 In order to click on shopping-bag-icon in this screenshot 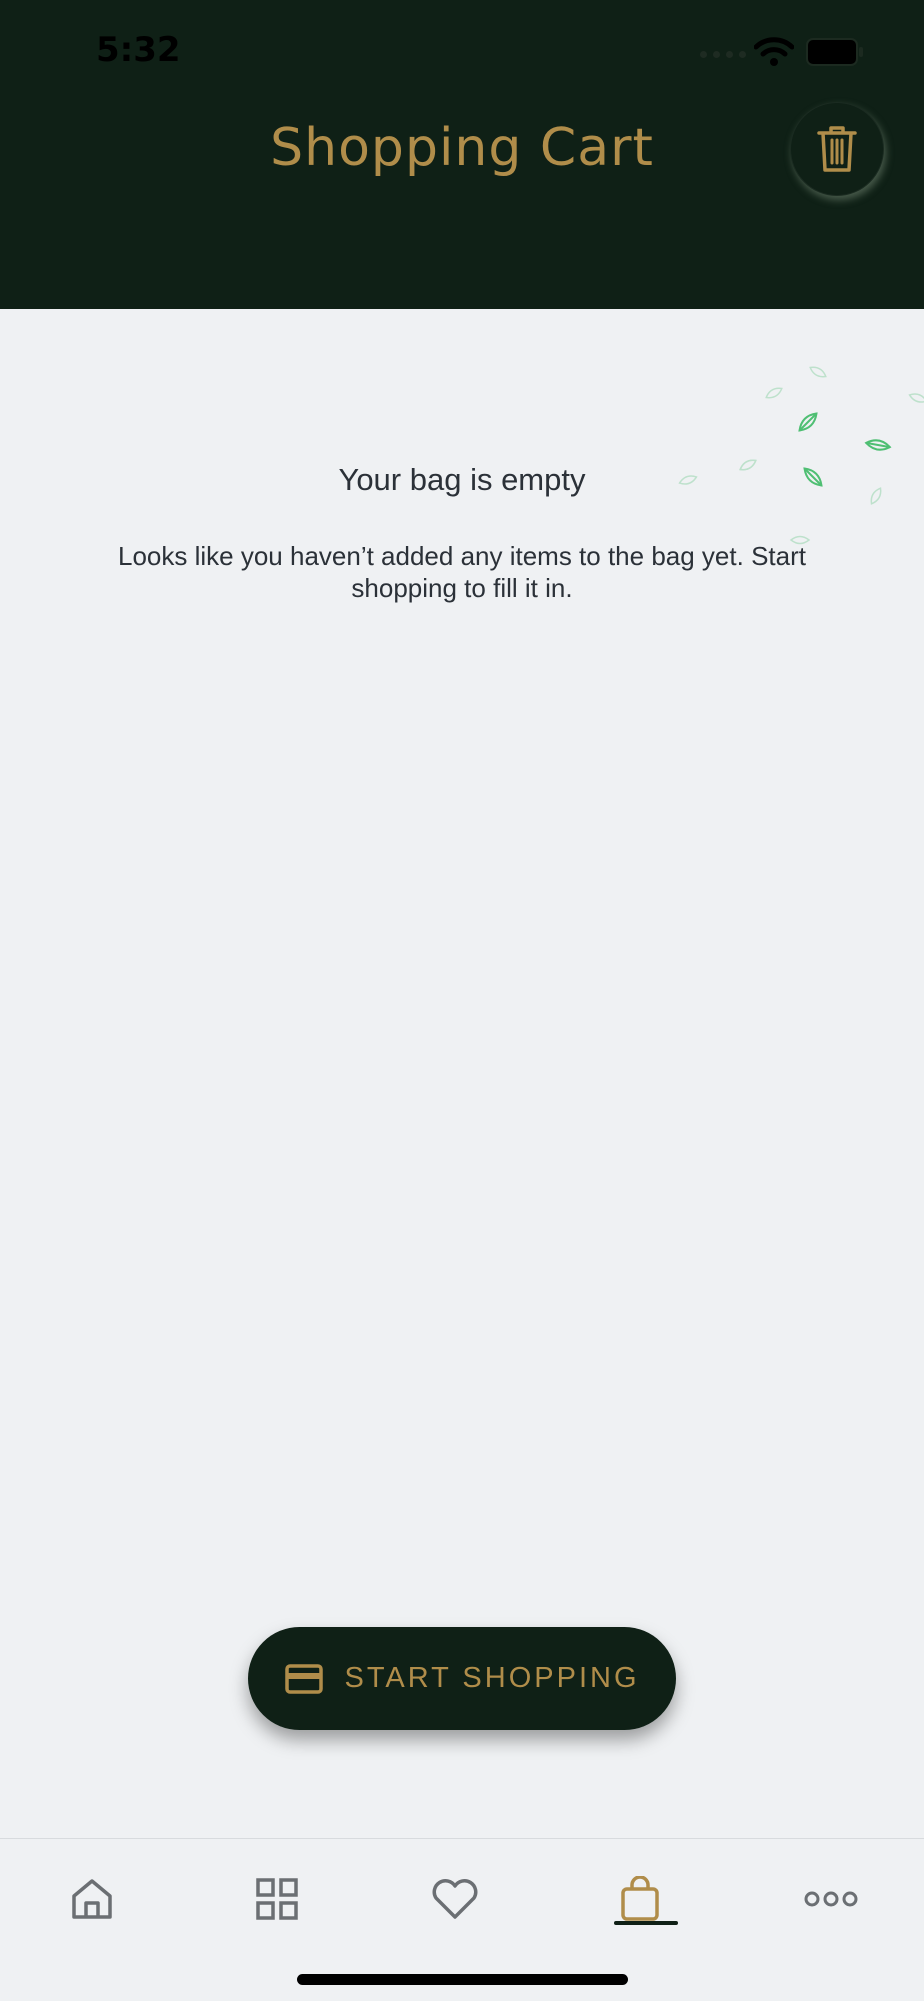, I will do `click(640, 1898)`.